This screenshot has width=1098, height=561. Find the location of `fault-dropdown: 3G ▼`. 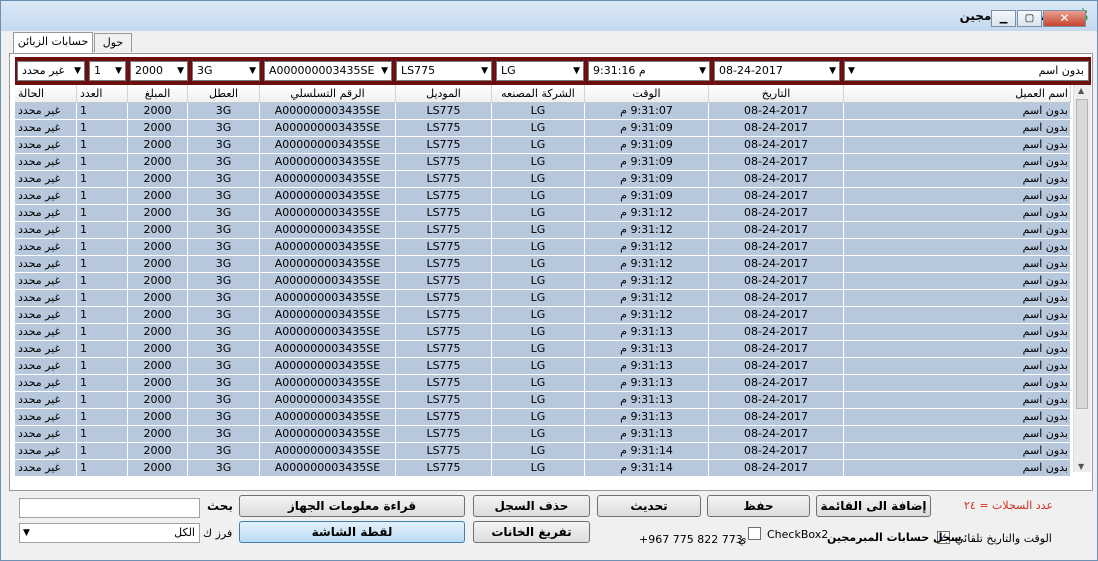

fault-dropdown: 3G ▼ is located at coordinates (226, 71).